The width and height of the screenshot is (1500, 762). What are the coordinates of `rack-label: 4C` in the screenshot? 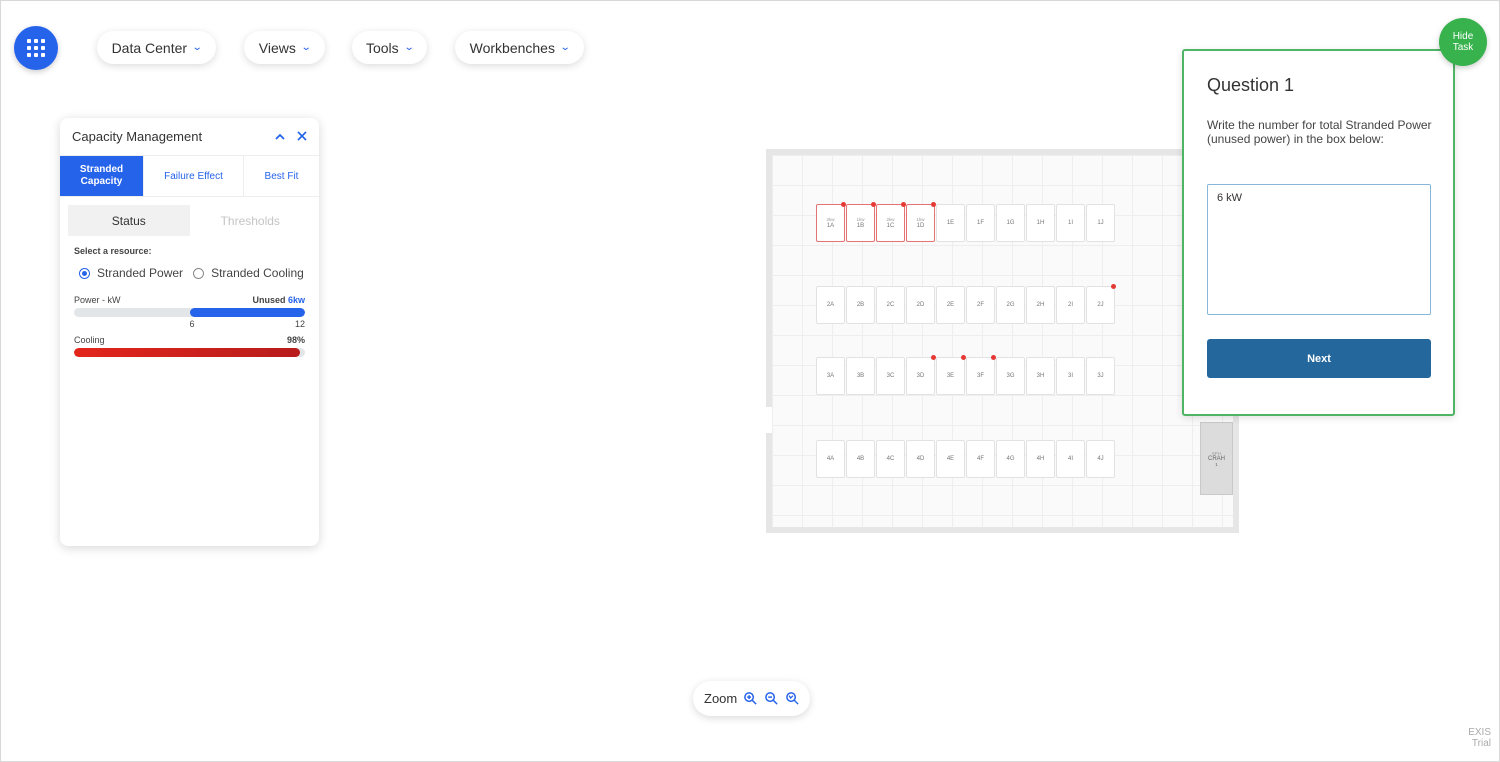 It's located at (890, 459).